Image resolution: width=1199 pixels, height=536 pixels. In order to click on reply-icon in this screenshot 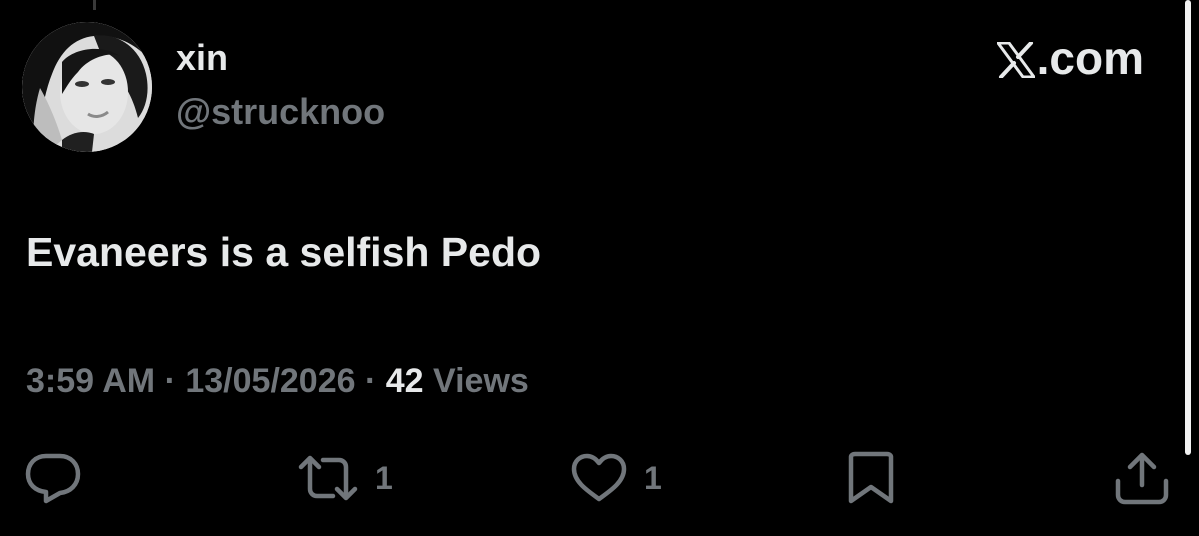, I will do `click(53, 478)`.